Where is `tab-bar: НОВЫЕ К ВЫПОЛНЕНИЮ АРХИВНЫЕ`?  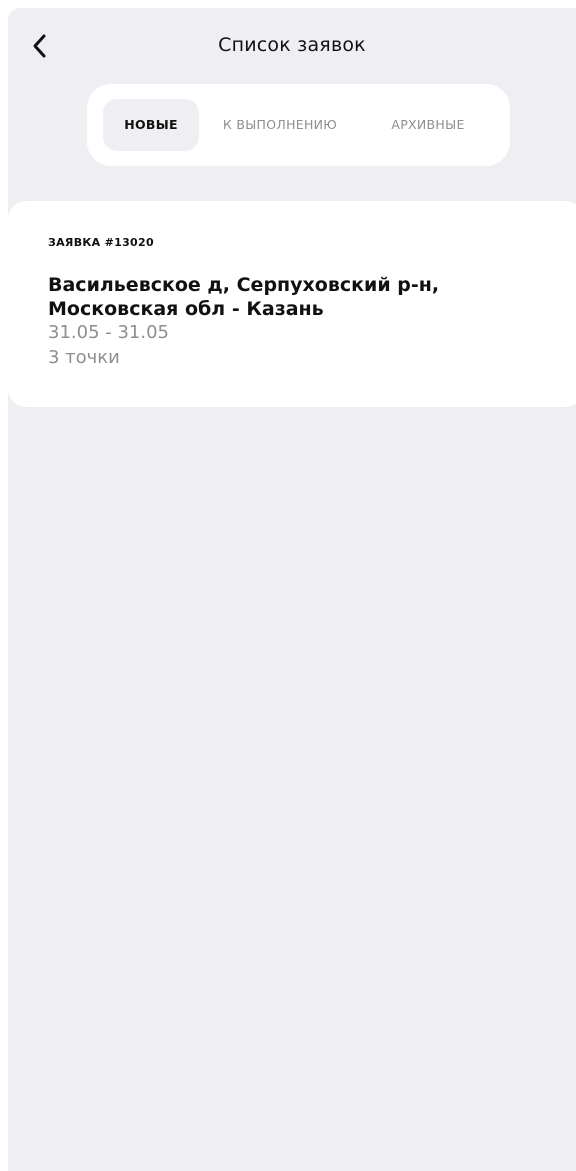 tab-bar: НОВЫЕ К ВЫПОЛНЕНИЮ АРХИВНЫЕ is located at coordinates (298, 125).